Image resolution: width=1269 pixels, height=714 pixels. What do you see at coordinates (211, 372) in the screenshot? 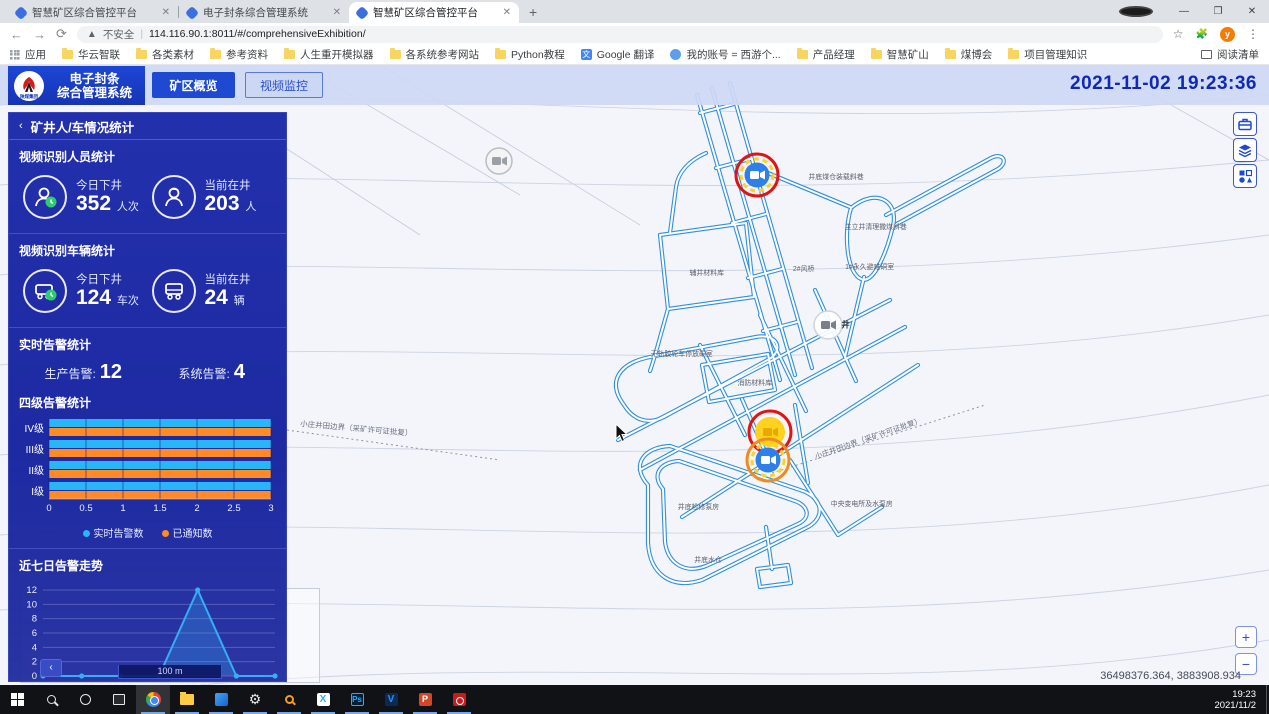
I see `system-alarm-count: 系统告警: 4` at bounding box center [211, 372].